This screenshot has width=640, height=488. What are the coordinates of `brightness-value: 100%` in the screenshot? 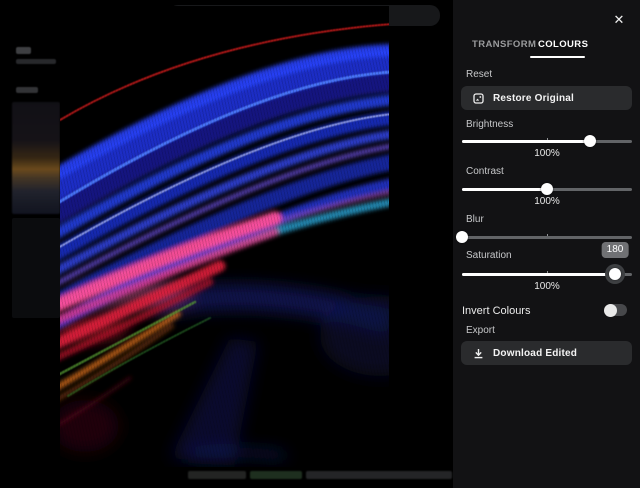 It's located at (547, 153).